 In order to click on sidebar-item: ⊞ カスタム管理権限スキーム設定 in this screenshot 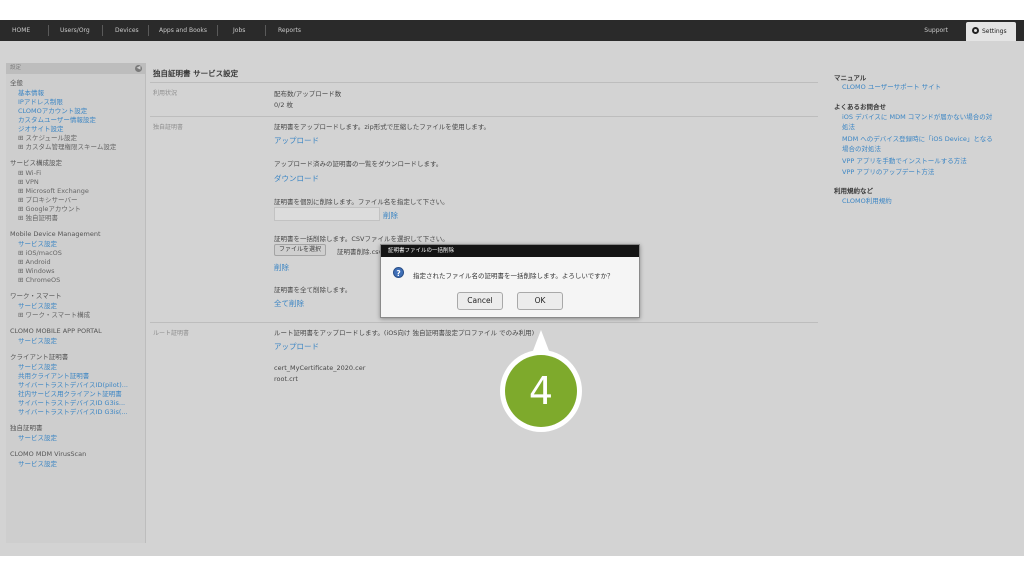, I will do `click(67, 147)`.